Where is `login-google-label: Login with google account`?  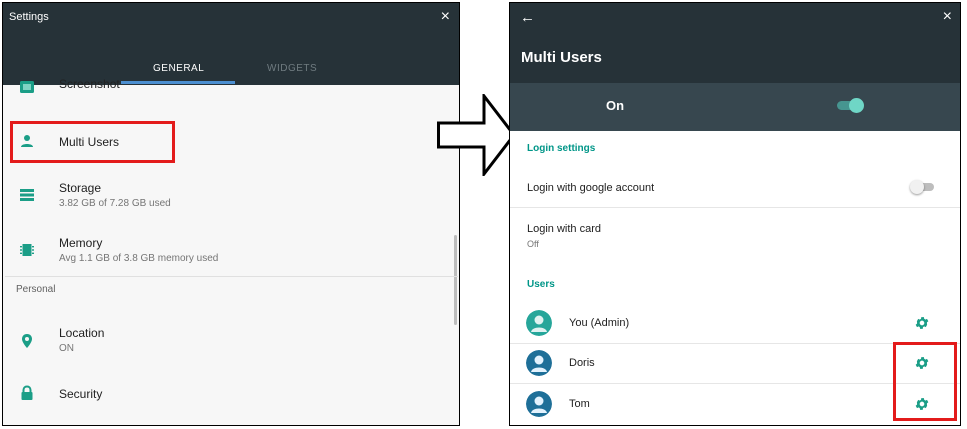 login-google-label: Login with google account is located at coordinates (590, 188).